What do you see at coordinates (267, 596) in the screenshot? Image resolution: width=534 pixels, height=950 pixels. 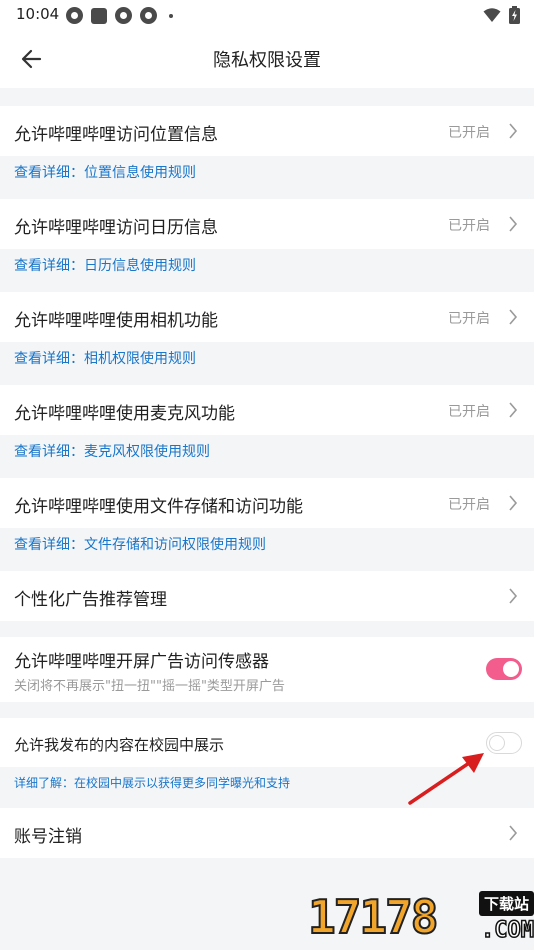 I see `ad-recommendation-row: 个性化广告推荐管理` at bounding box center [267, 596].